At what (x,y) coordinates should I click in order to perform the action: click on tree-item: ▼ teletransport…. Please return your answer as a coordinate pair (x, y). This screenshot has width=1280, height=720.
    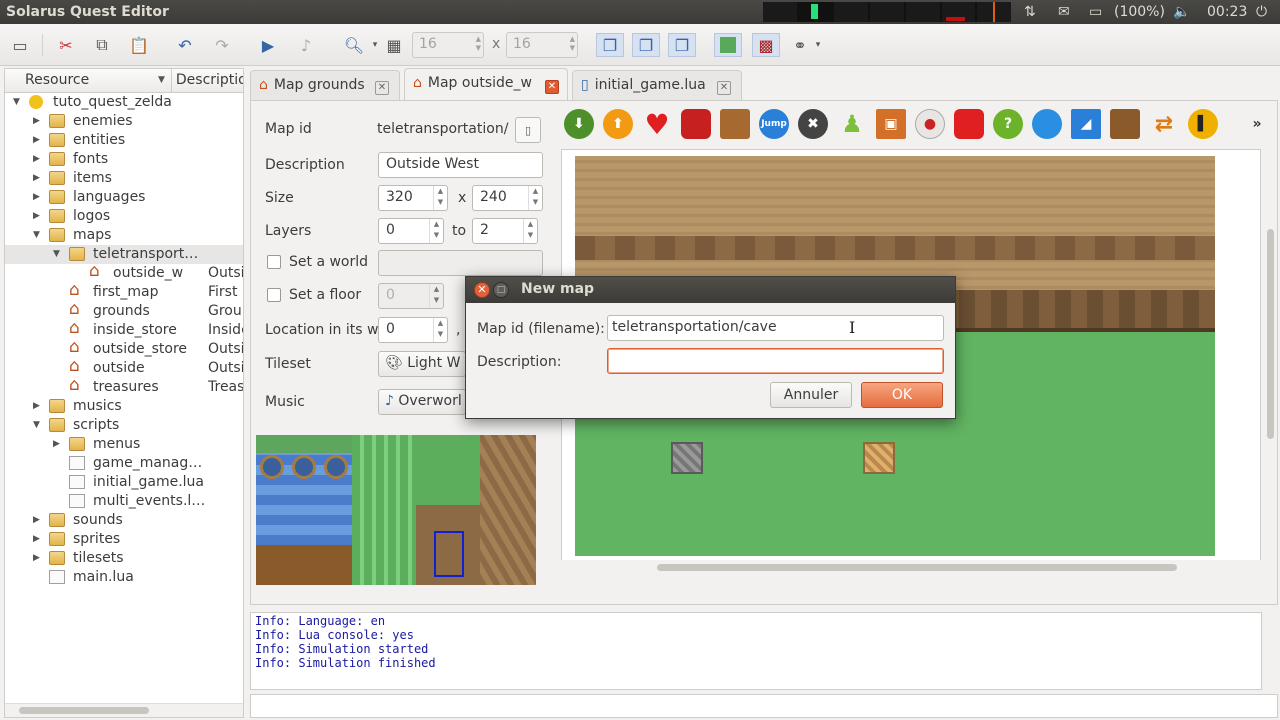
    Looking at the image, I should click on (124, 254).